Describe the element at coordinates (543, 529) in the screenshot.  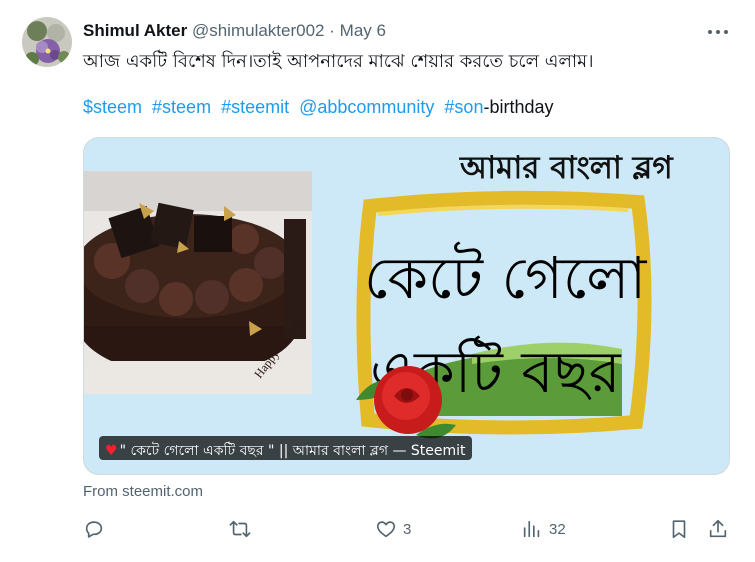
I see `views-button: 32` at that location.